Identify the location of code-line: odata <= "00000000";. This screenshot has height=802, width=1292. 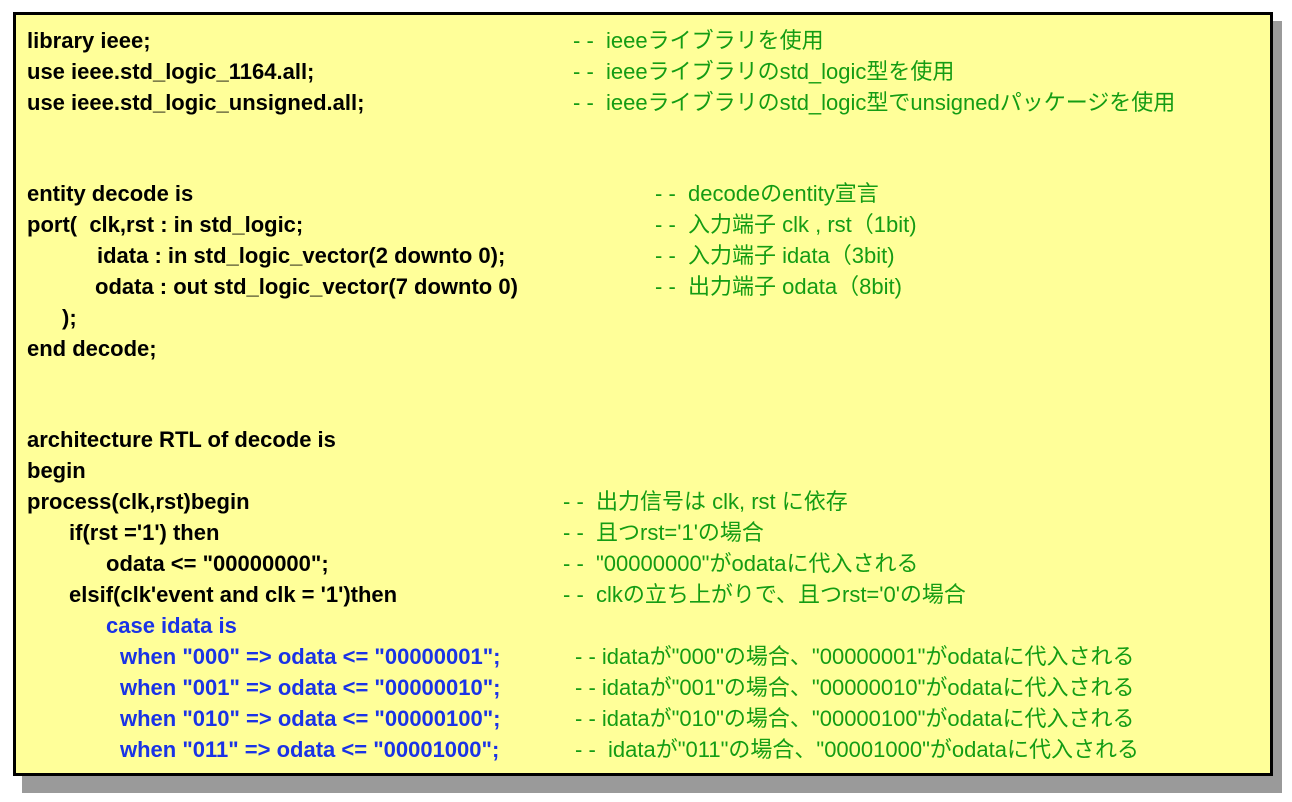
(217, 563).